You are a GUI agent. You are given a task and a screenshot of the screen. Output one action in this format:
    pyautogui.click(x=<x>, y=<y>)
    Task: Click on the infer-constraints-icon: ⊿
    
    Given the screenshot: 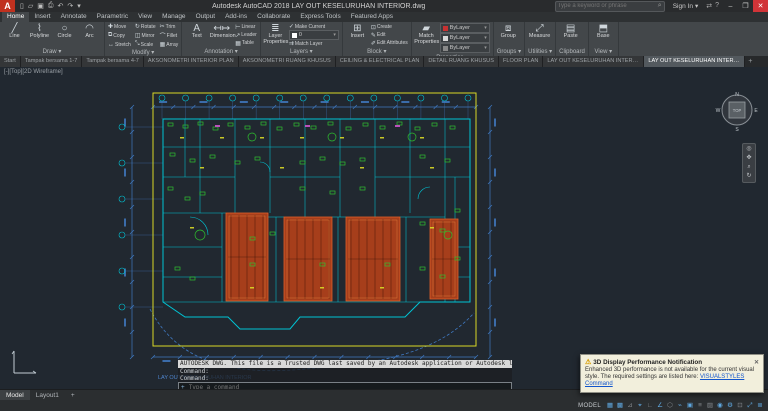 What is the action you would take?
    pyautogui.click(x=630, y=405)
    